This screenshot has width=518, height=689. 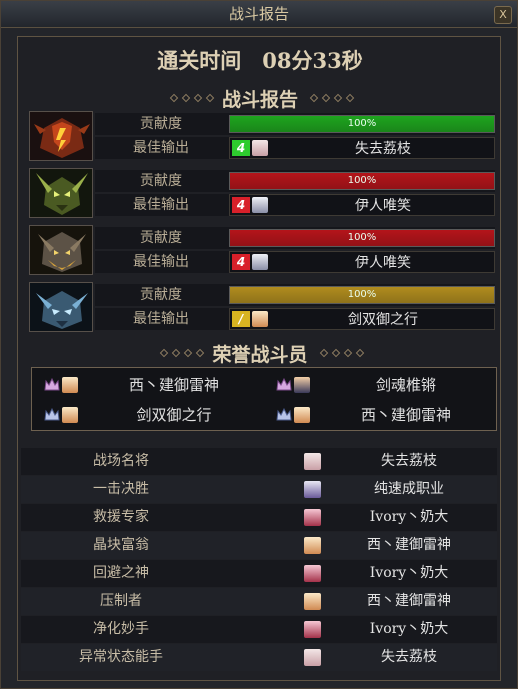 I want to click on battle-report-heading: 战斗报告, so click(x=259, y=100).